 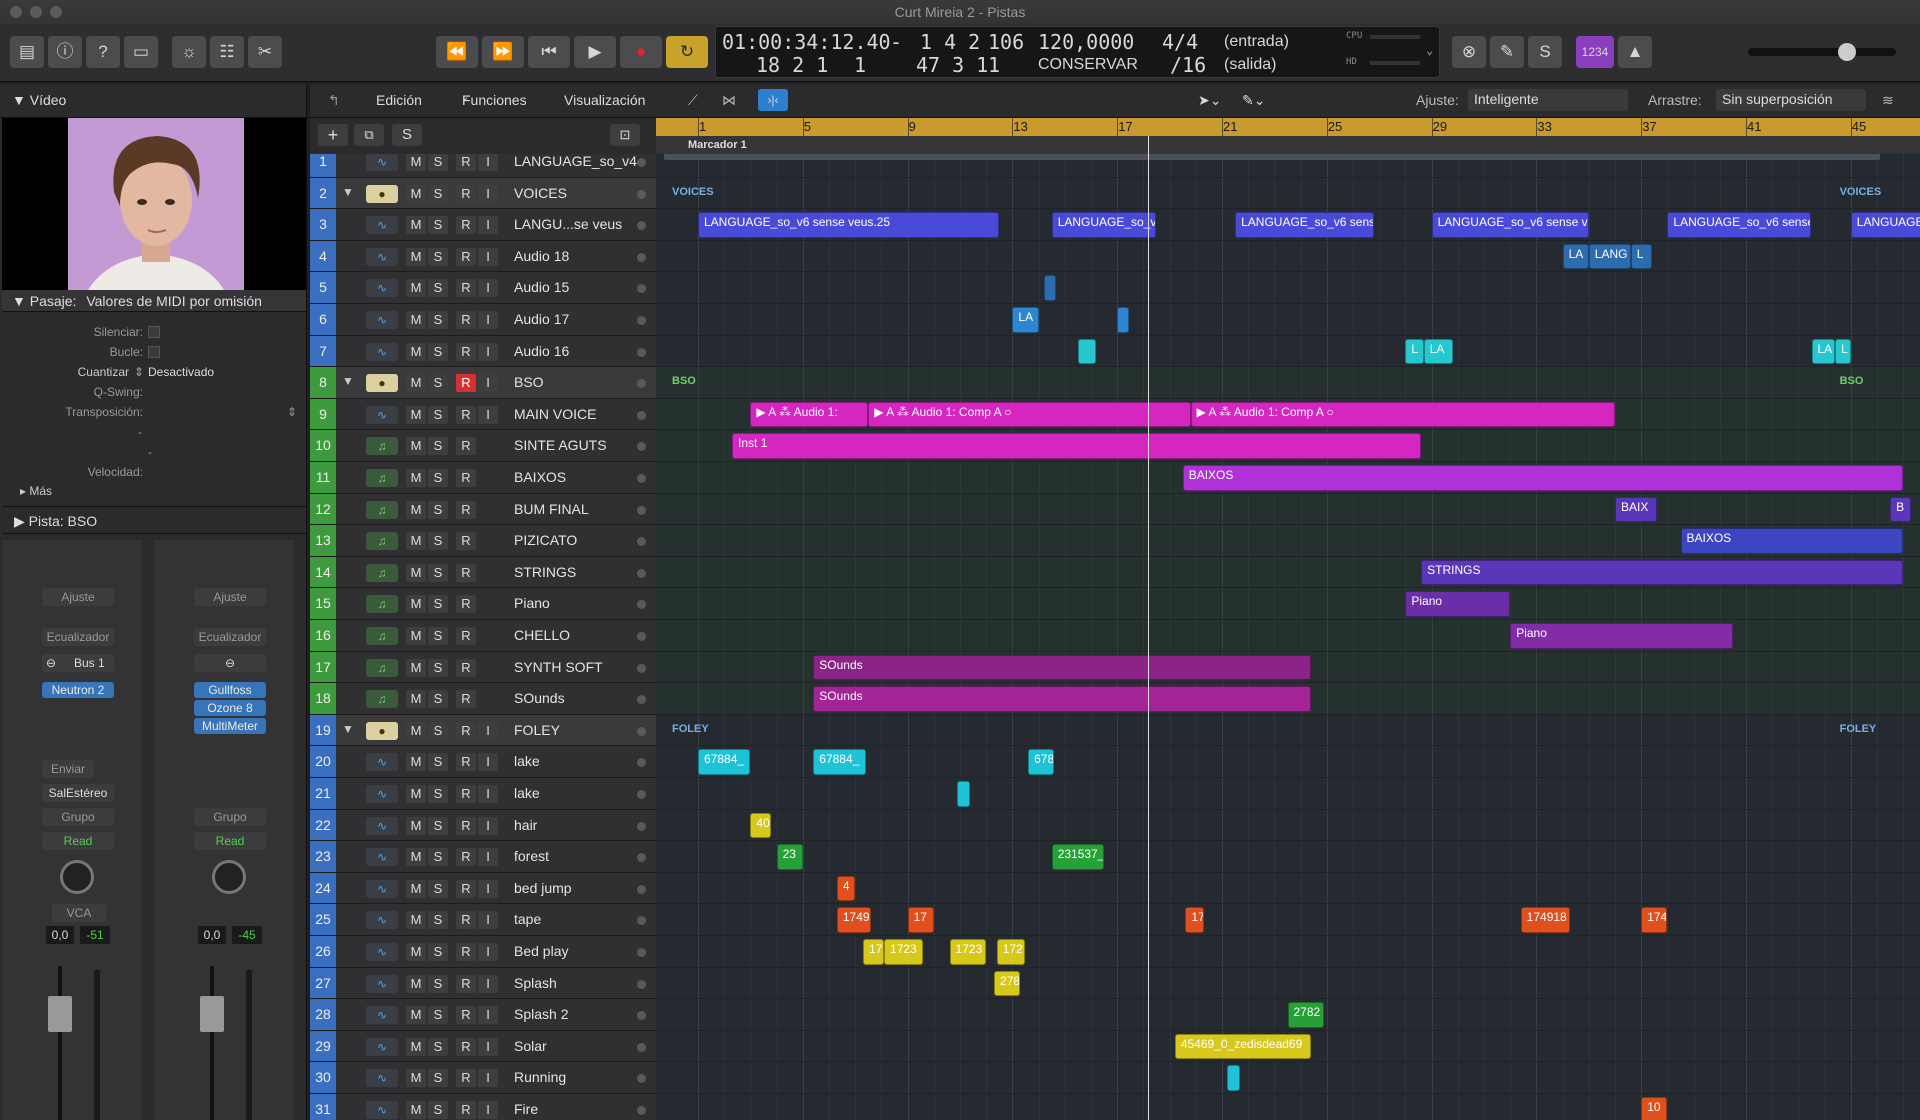 What do you see at coordinates (1062, 699) in the screenshot?
I see `region: SOunds` at bounding box center [1062, 699].